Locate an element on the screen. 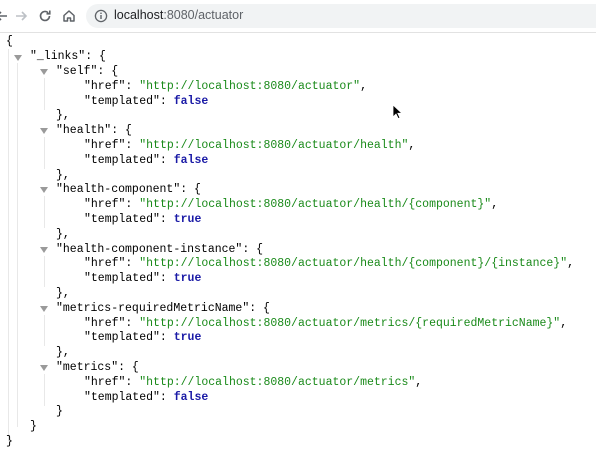 The image size is (596, 460). home-icon is located at coordinates (69, 16).